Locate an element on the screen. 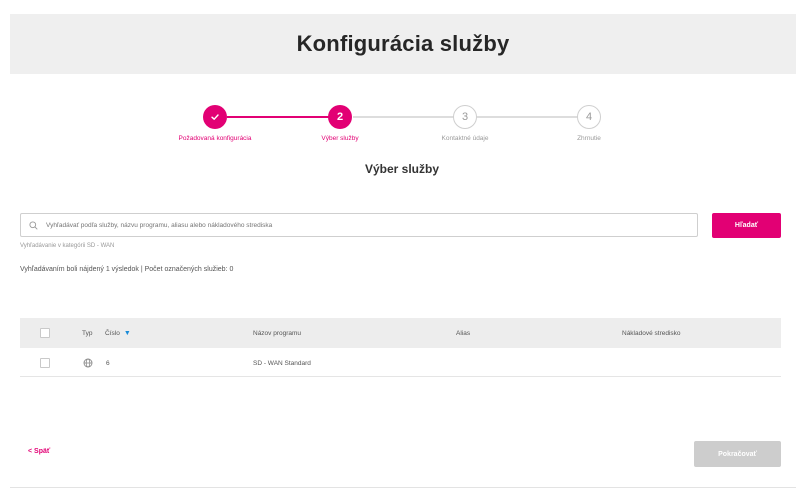  search-icon is located at coordinates (33, 225).